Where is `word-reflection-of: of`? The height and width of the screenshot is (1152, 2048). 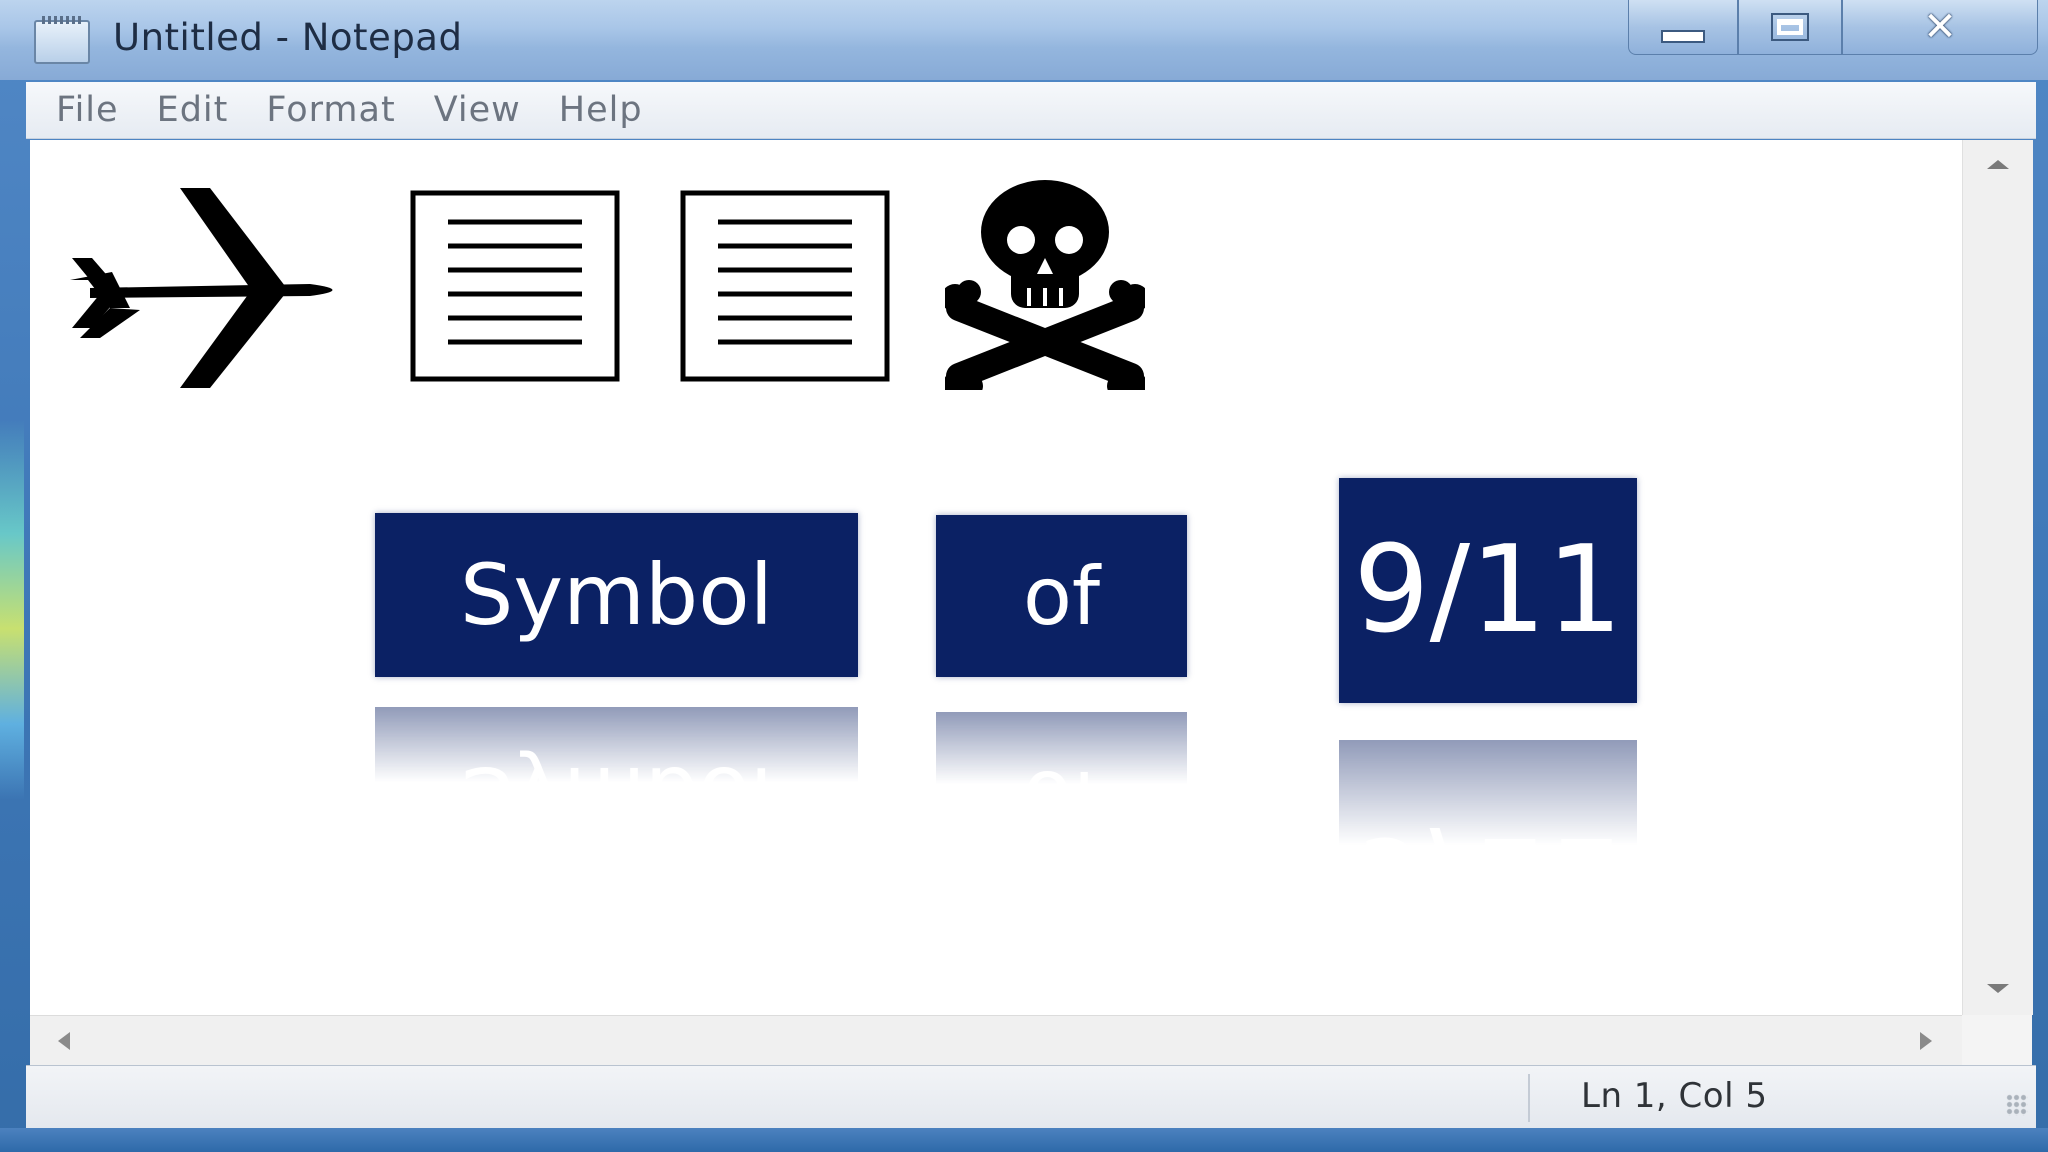 word-reflection-of: of is located at coordinates (1061, 760).